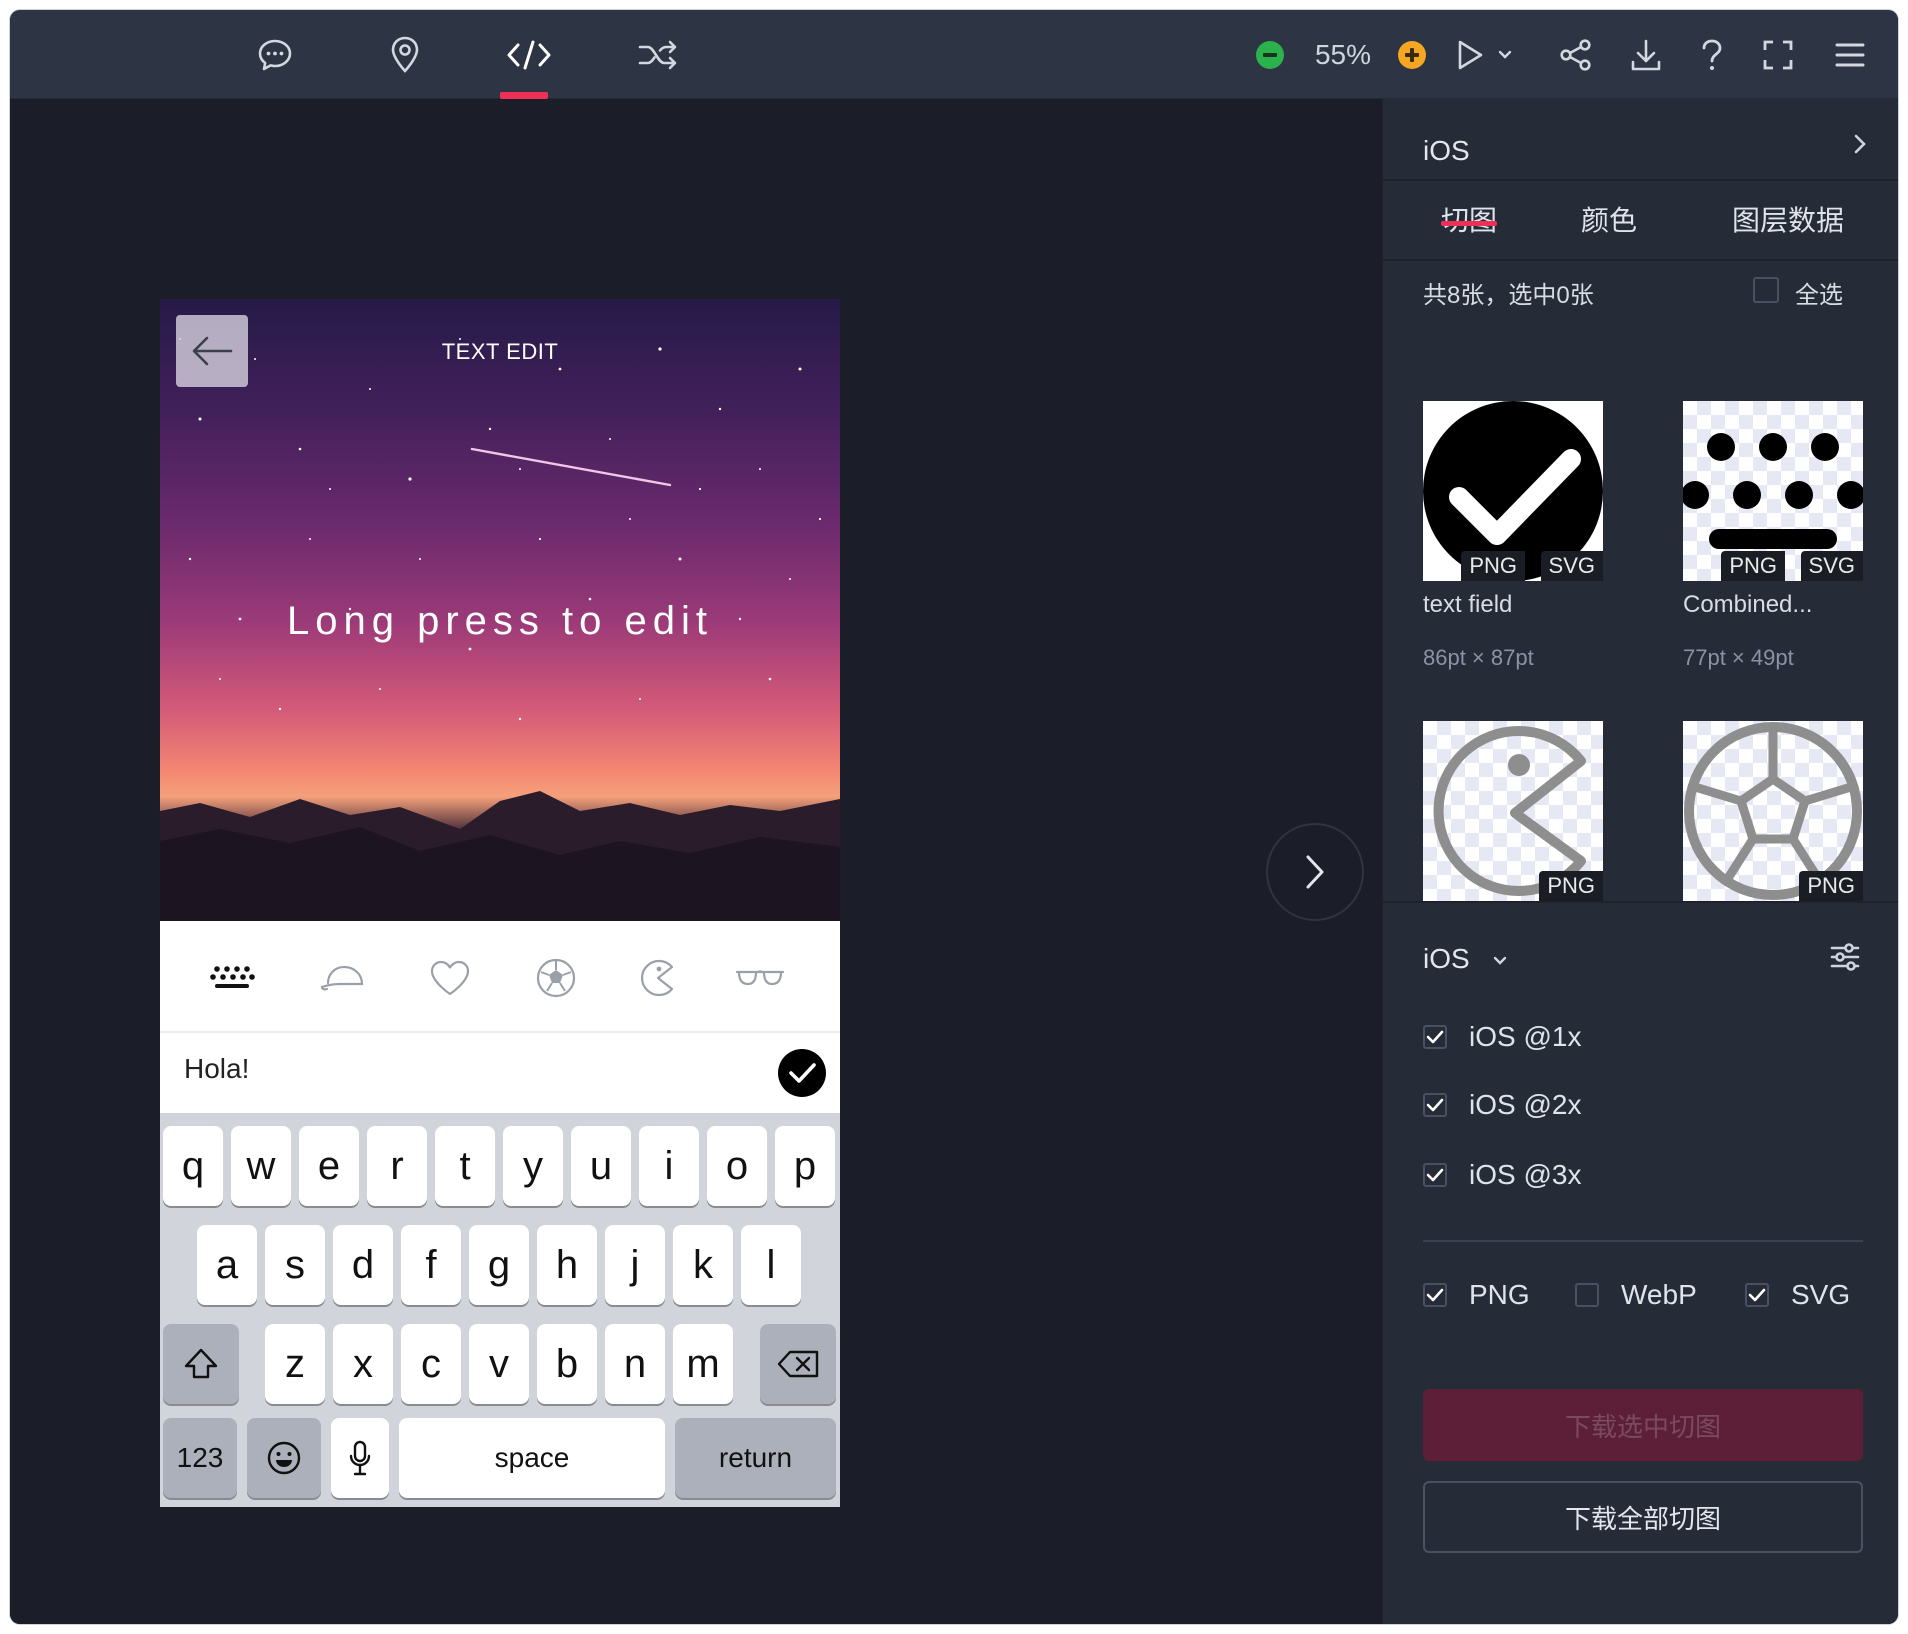  What do you see at coordinates (567, 1364) in the screenshot?
I see `key: b` at bounding box center [567, 1364].